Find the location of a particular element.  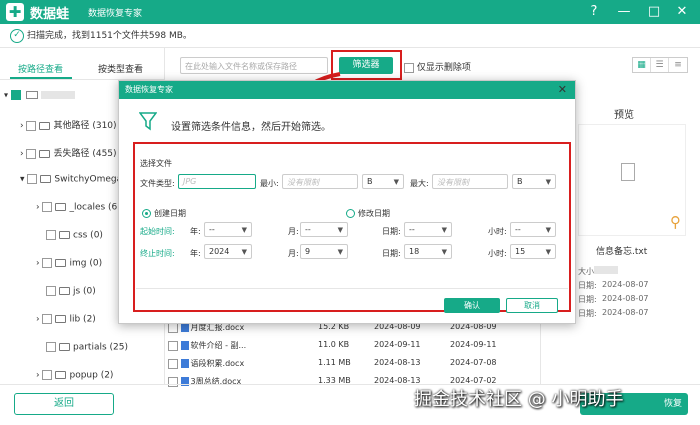

create-date-radio is located at coordinates (146, 213).